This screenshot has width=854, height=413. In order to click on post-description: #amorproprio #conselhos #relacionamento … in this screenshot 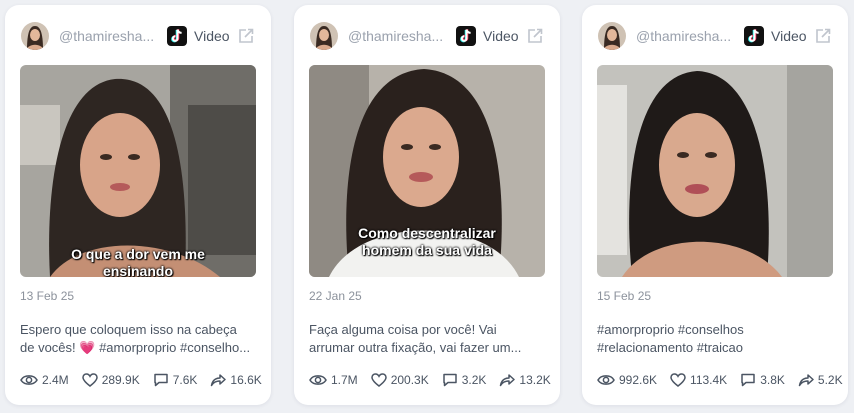, I will do `click(670, 338)`.